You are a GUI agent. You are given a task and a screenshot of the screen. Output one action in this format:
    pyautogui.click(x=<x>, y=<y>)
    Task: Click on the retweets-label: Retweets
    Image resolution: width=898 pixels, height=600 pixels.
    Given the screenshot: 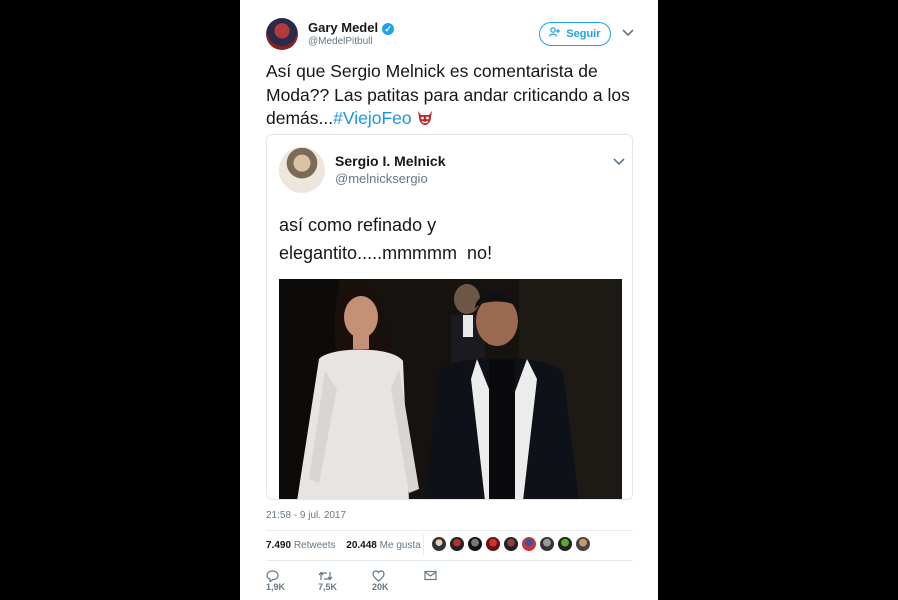 What is the action you would take?
    pyautogui.click(x=315, y=545)
    